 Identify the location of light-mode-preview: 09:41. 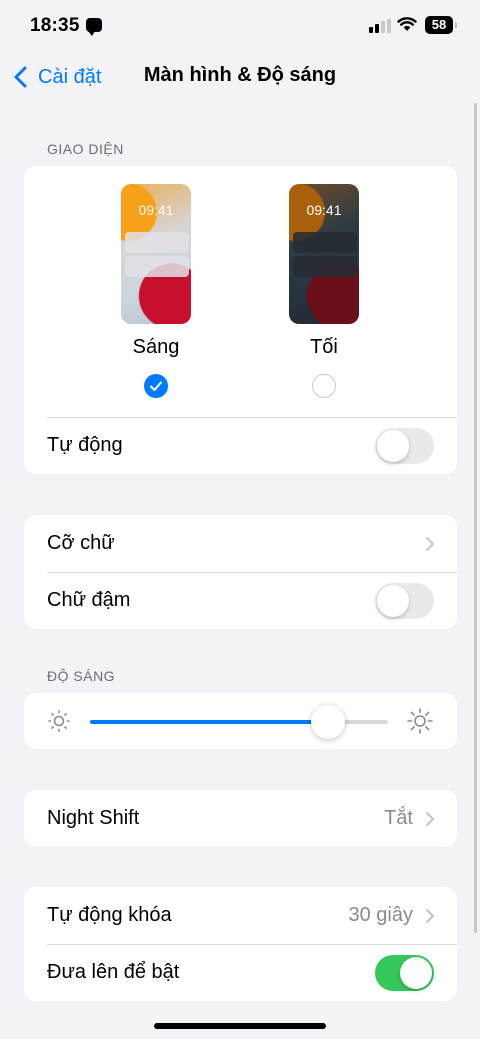
(156, 254).